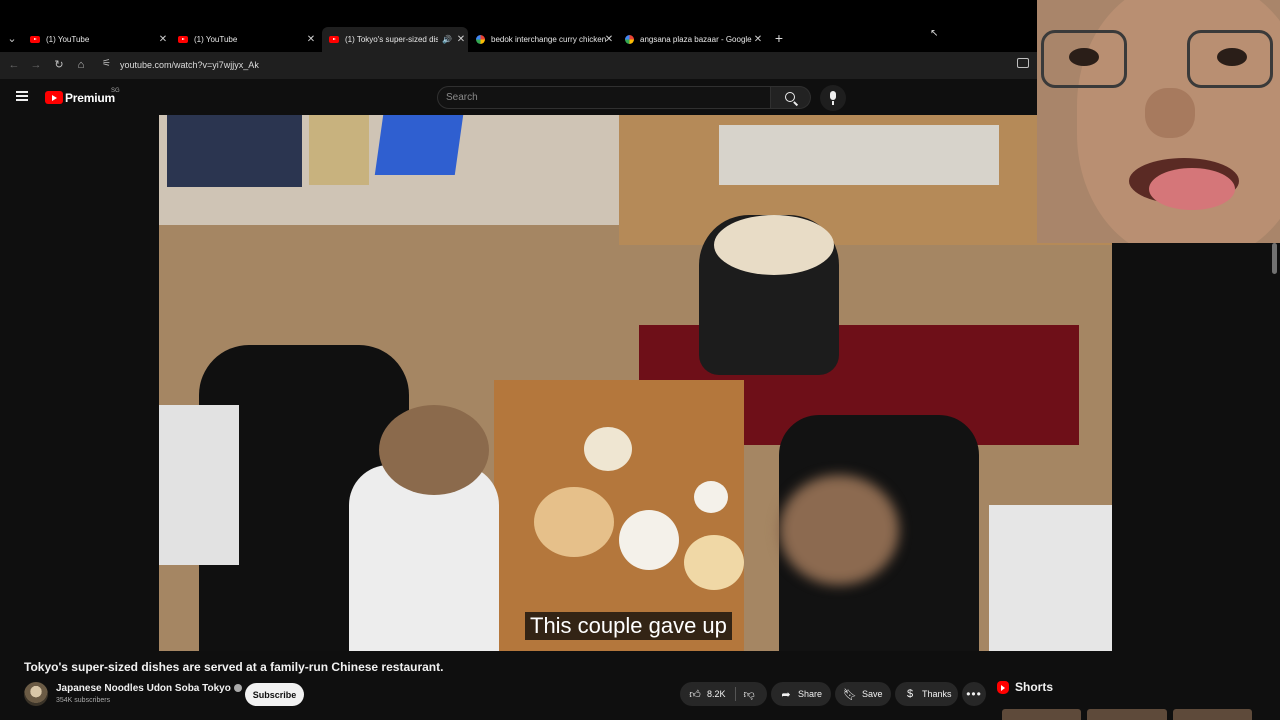  Describe the element at coordinates (274, 694) in the screenshot. I see `subscribe-button: Subscribe` at that location.